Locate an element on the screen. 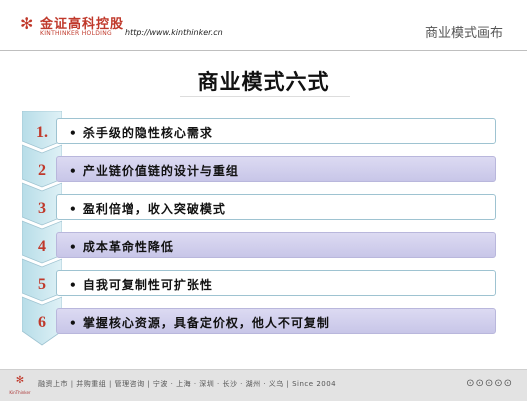 The height and width of the screenshot is (401, 527). header-title: 商业模式画布 is located at coordinates (463, 33).